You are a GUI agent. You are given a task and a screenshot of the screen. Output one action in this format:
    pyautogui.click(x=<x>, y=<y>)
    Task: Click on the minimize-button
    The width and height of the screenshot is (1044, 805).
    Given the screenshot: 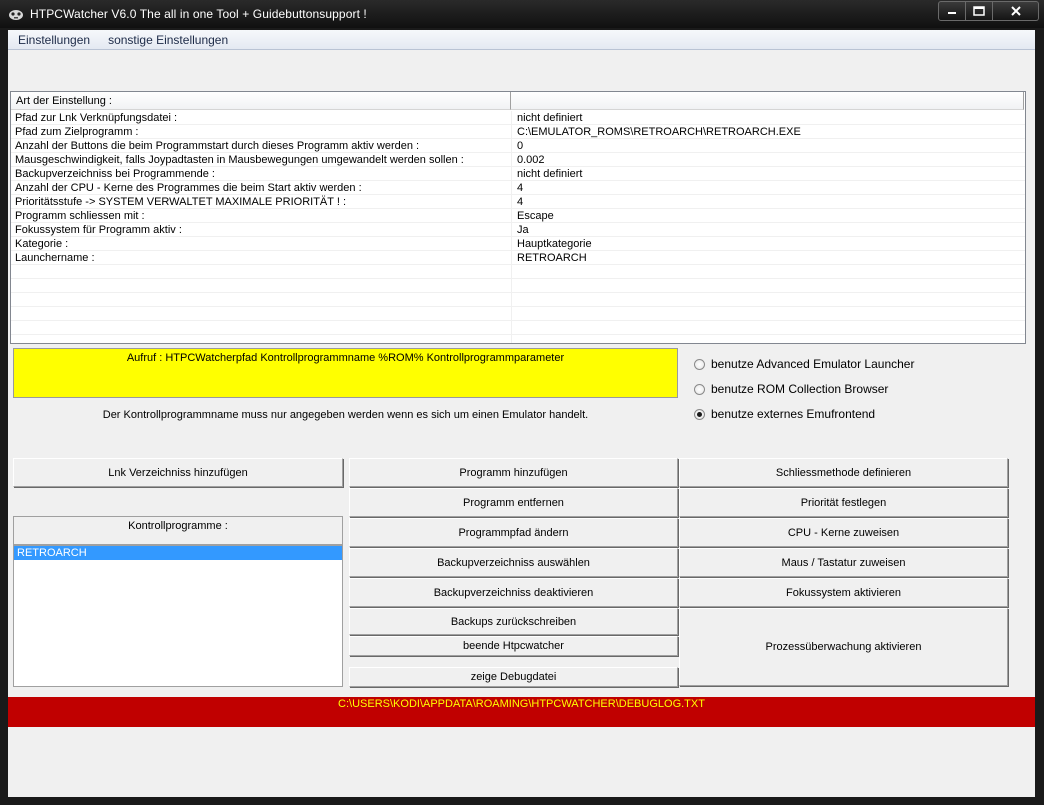 What is the action you would take?
    pyautogui.click(x=952, y=11)
    